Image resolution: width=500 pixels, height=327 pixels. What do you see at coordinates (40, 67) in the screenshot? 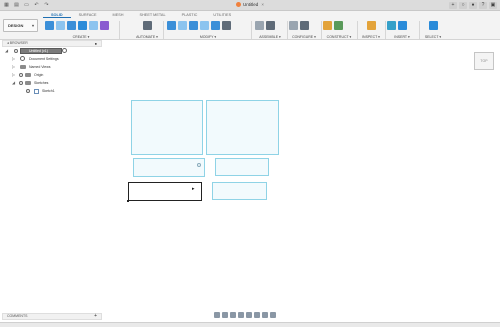
I see `tree-item-label: Named Views` at bounding box center [40, 67].